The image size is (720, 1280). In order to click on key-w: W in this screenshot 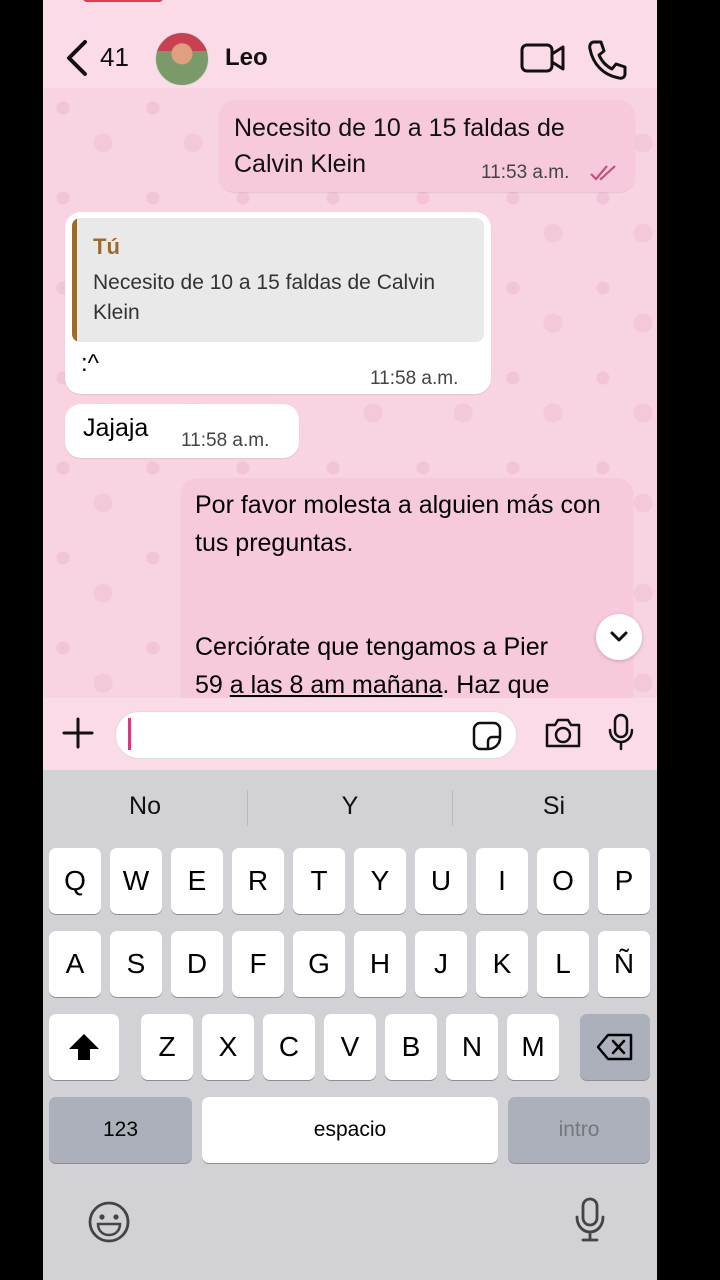, I will do `click(136, 881)`.